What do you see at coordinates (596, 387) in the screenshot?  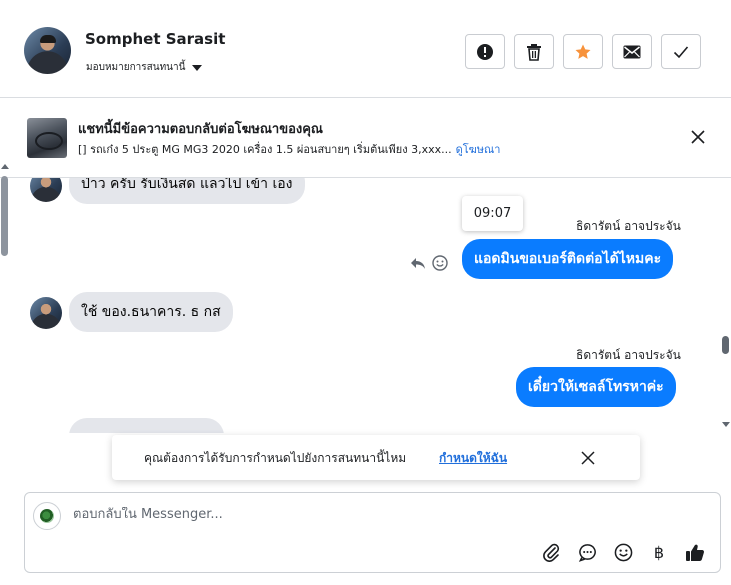 I see `message-bubble-outgoing: เดี๋ยวให้เซลล์โทรหาค่ะ` at bounding box center [596, 387].